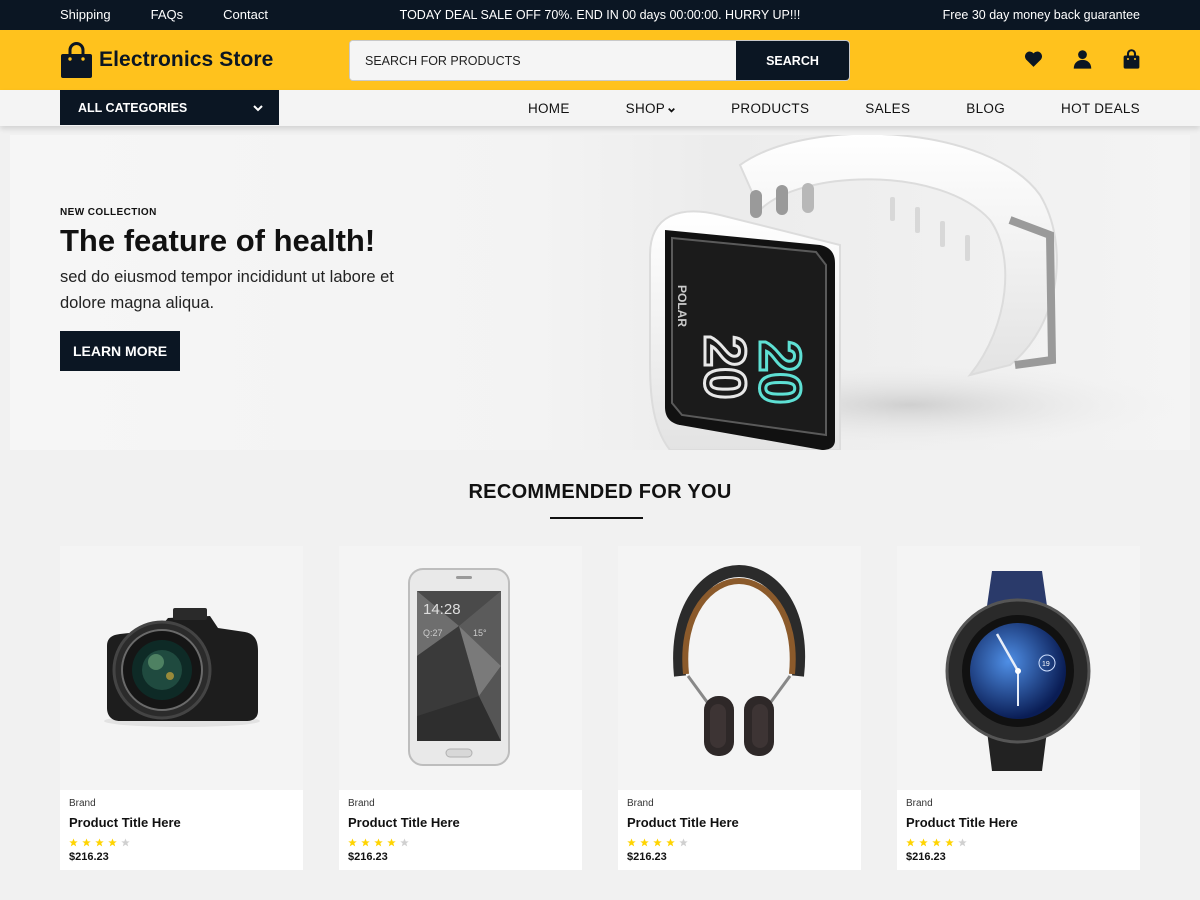 The width and height of the screenshot is (1200, 900). I want to click on search-input, so click(543, 60).